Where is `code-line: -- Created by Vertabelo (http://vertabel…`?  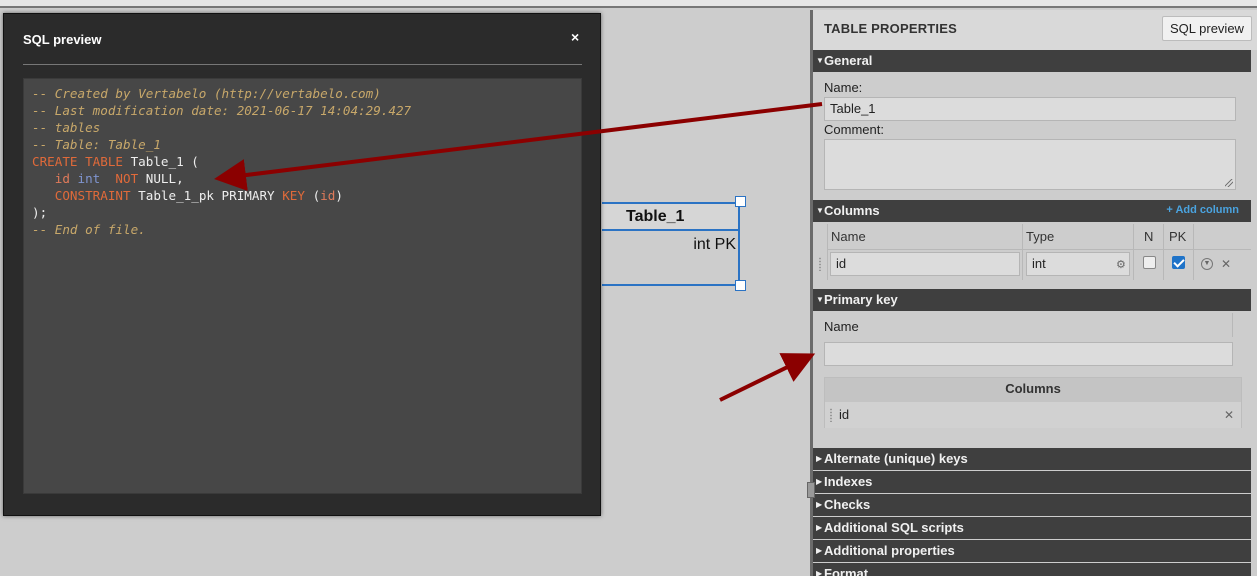 code-line: -- Created by Vertabelo (http://vertabel… is located at coordinates (306, 93).